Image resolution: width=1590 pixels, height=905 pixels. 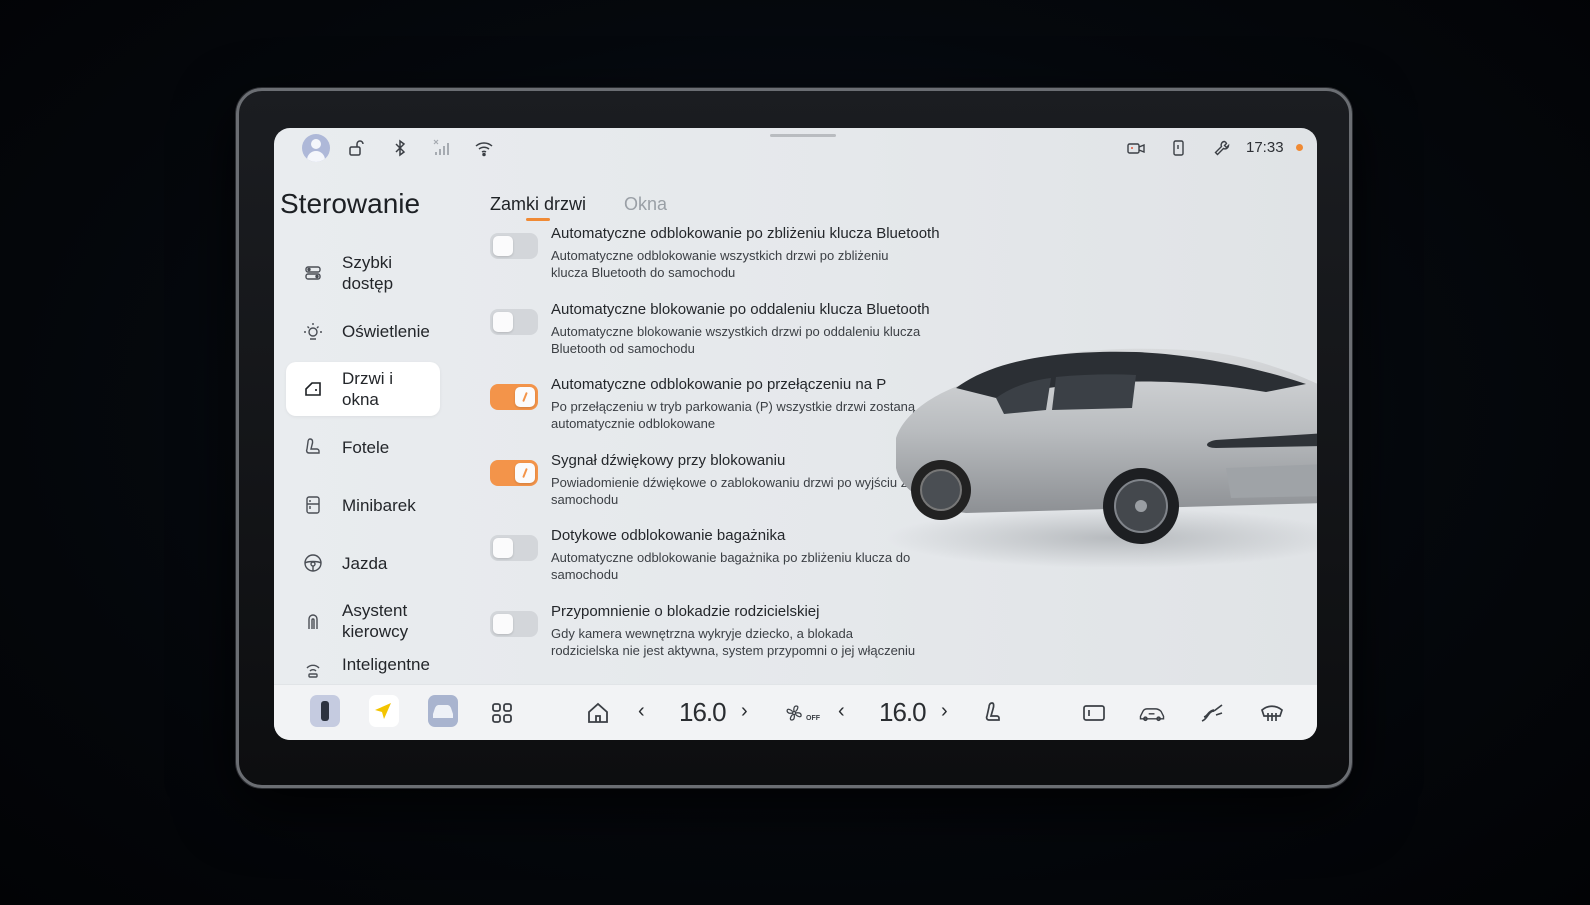 I want to click on toggle-bluetooth-lock, so click(x=514, y=321).